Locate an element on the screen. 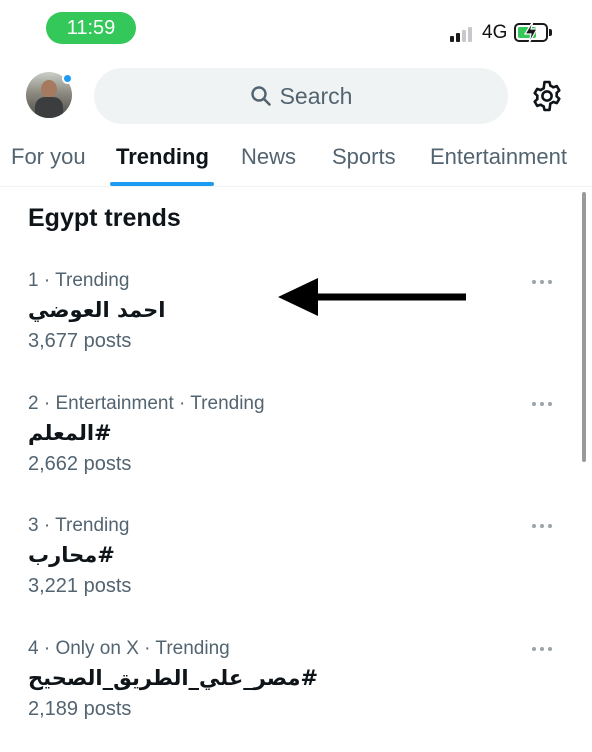 The image size is (592, 752). trend-post-count: 3,221 posts is located at coordinates (80, 586).